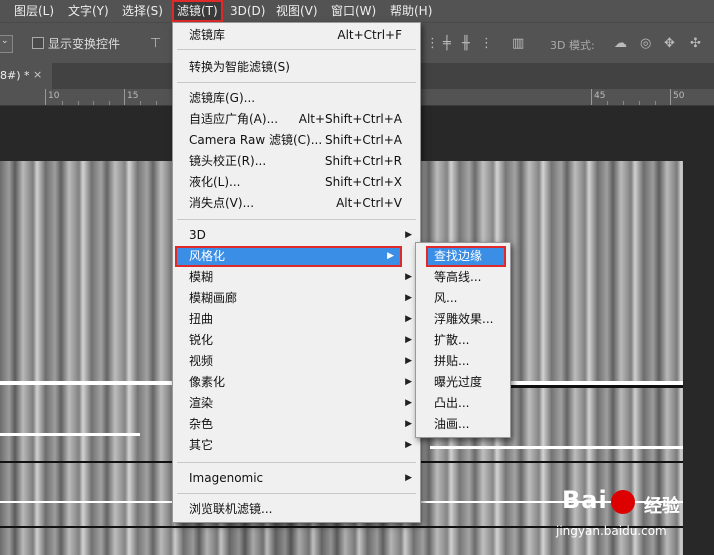  What do you see at coordinates (669, 44) in the screenshot?
I see `pan-3d-icon: ✥` at bounding box center [669, 44].